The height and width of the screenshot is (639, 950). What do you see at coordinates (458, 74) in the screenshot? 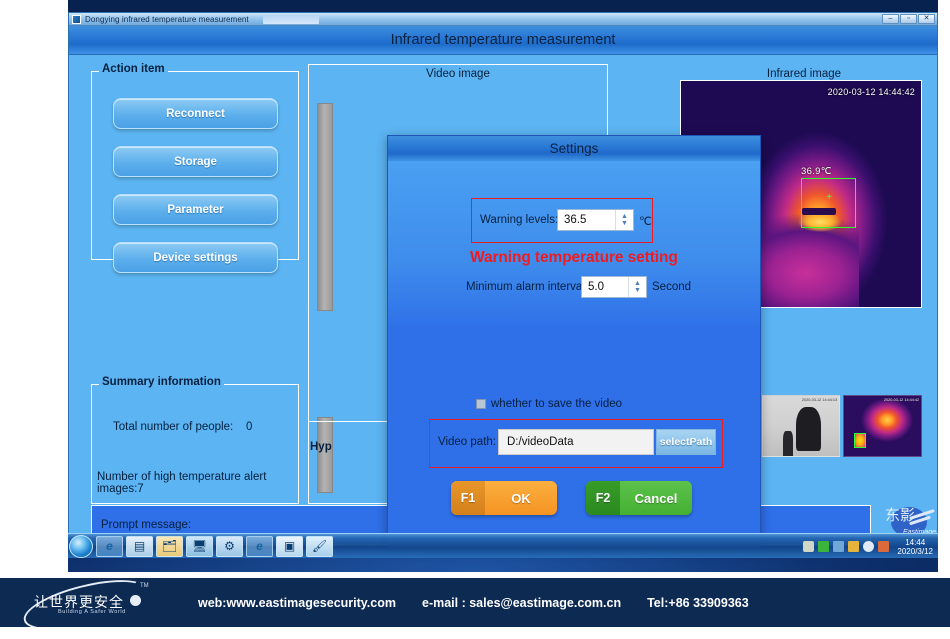
I see `video-image-label: Video image` at bounding box center [458, 74].